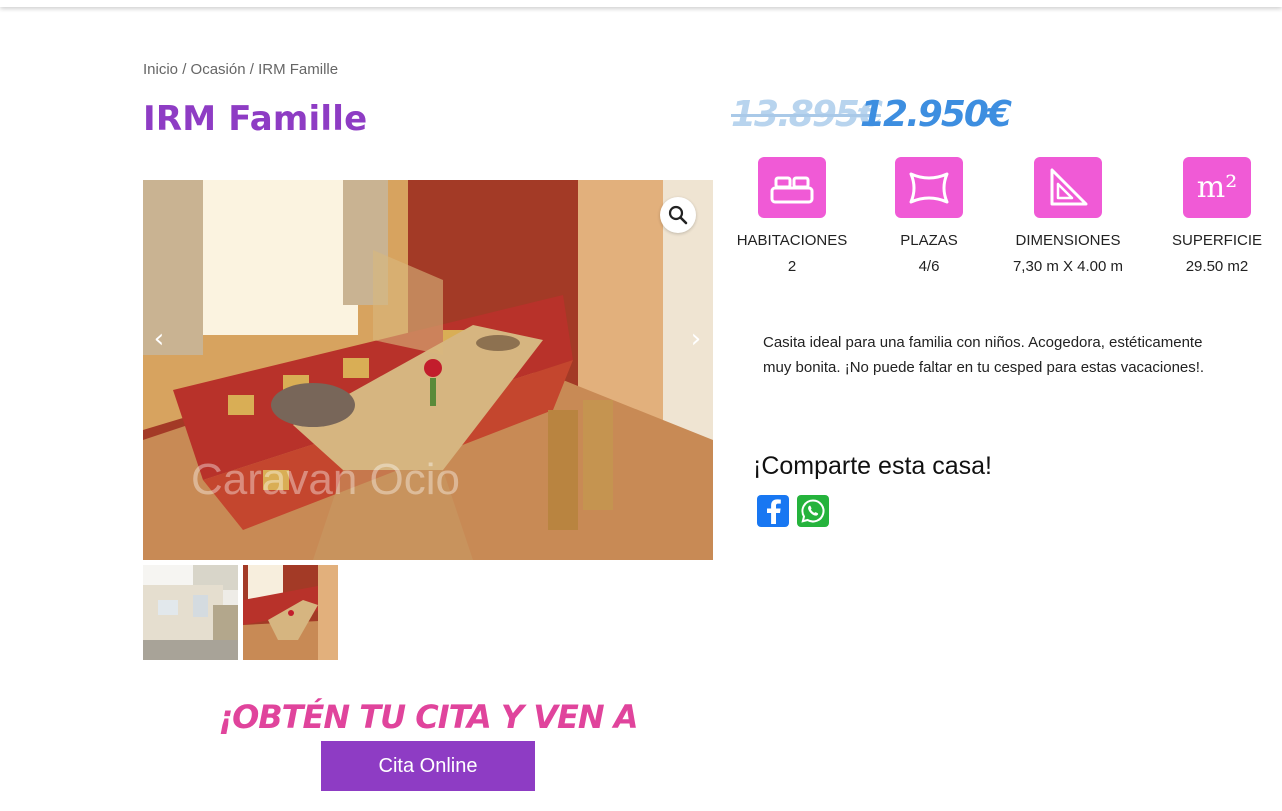 The image size is (1282, 811). I want to click on spec-label: SUPERFICIE, so click(1216, 240).